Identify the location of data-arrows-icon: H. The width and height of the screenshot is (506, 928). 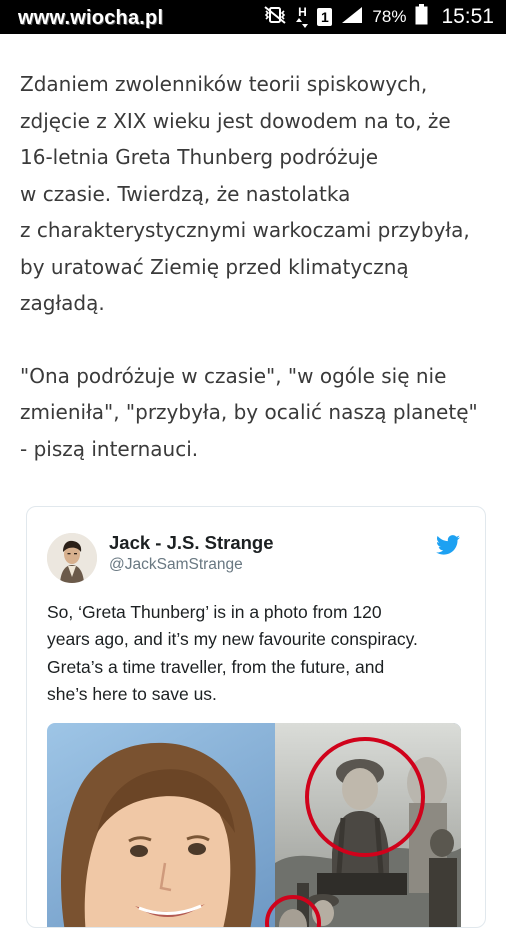
(302, 16).